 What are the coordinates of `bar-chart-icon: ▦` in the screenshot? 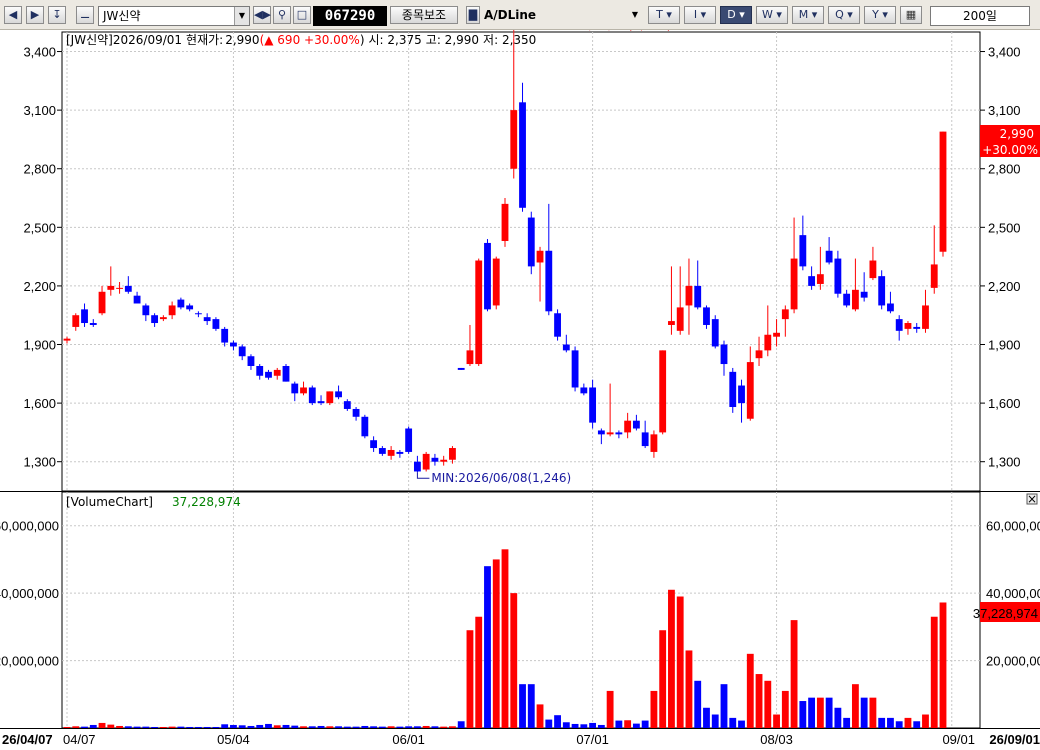 It's located at (911, 15).